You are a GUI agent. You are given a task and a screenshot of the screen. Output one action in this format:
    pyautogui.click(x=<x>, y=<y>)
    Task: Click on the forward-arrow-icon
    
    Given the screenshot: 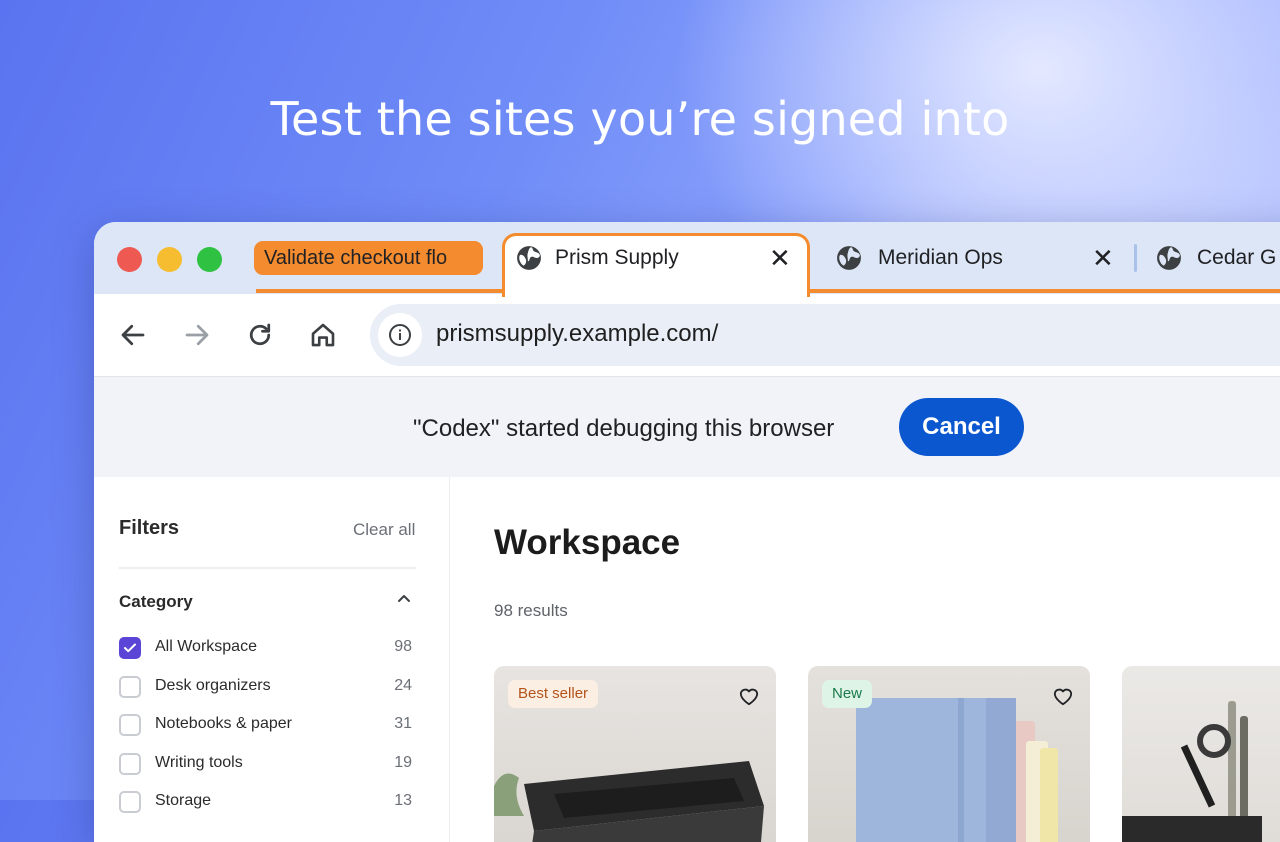 What is the action you would take?
    pyautogui.click(x=197, y=335)
    